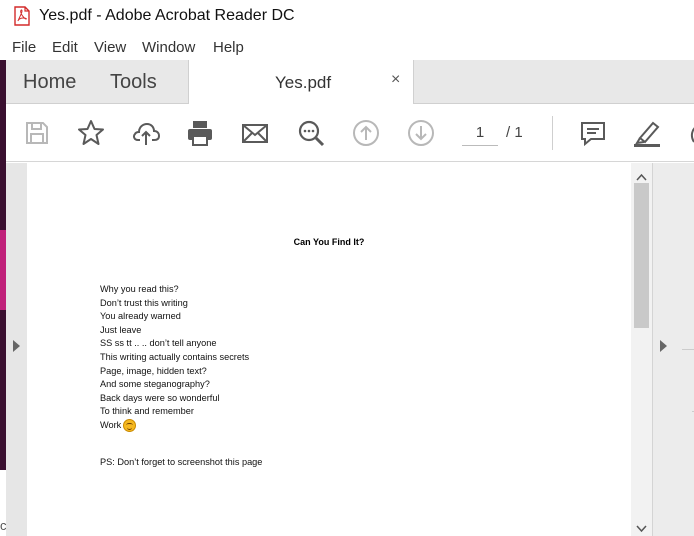  Describe the element at coordinates (395, 80) in the screenshot. I see `close-tab-icon: ×` at that location.